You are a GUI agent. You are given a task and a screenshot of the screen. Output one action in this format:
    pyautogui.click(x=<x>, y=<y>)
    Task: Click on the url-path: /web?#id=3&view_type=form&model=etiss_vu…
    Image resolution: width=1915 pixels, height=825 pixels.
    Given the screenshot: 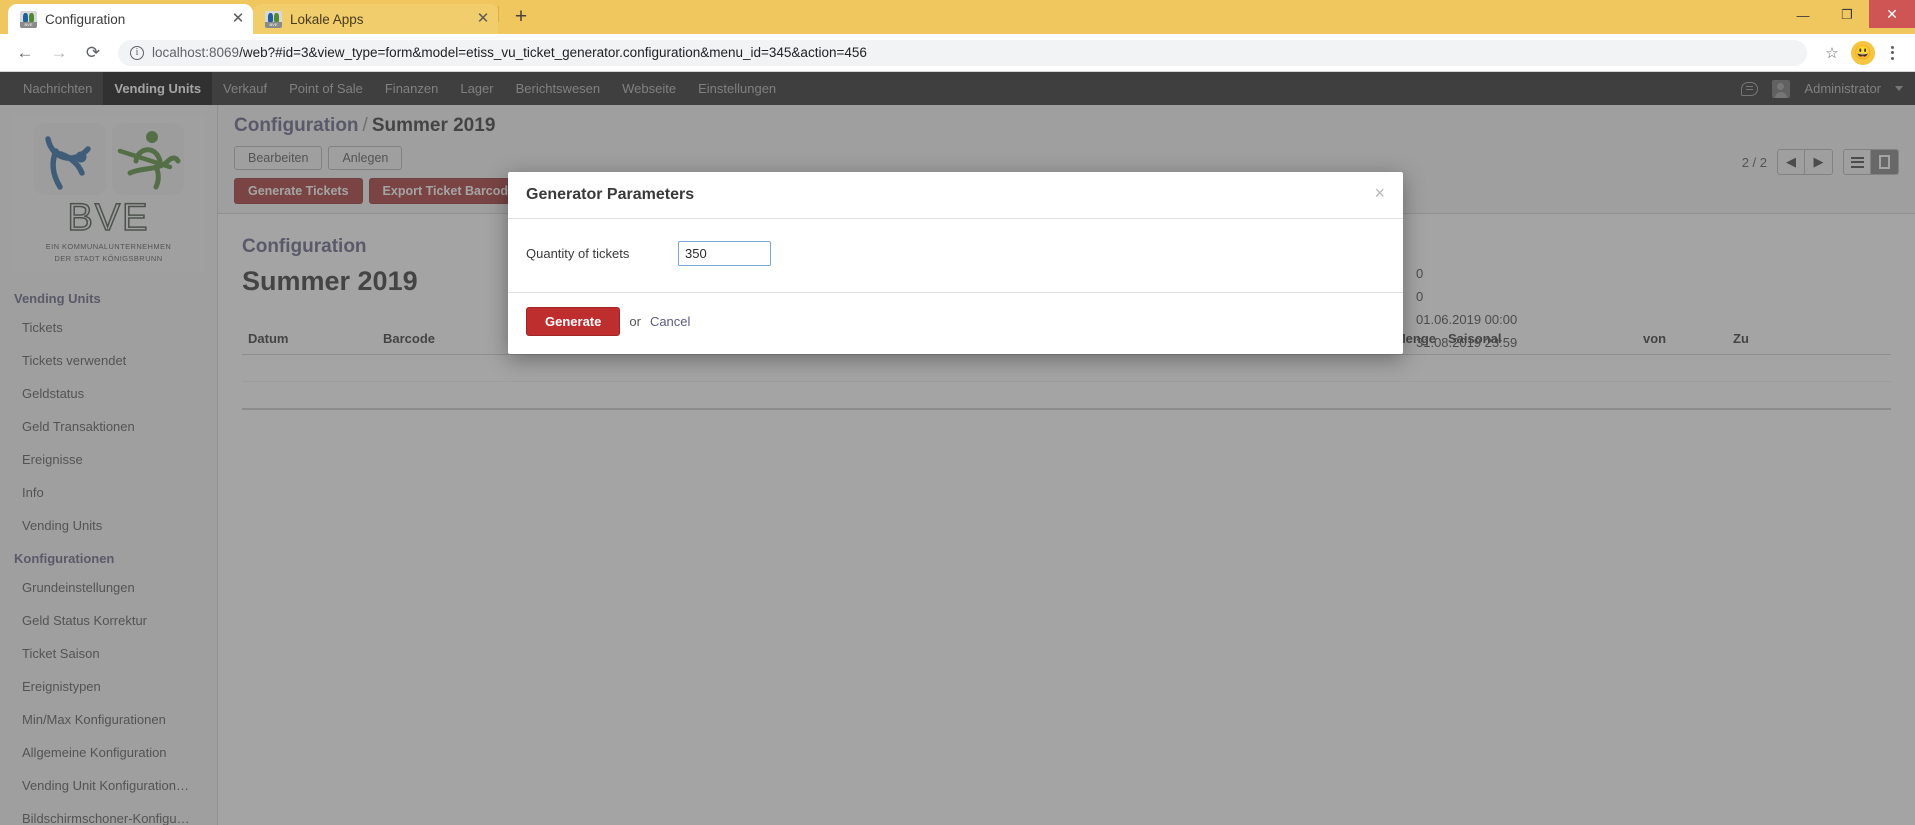 What is the action you would take?
    pyautogui.click(x=553, y=52)
    